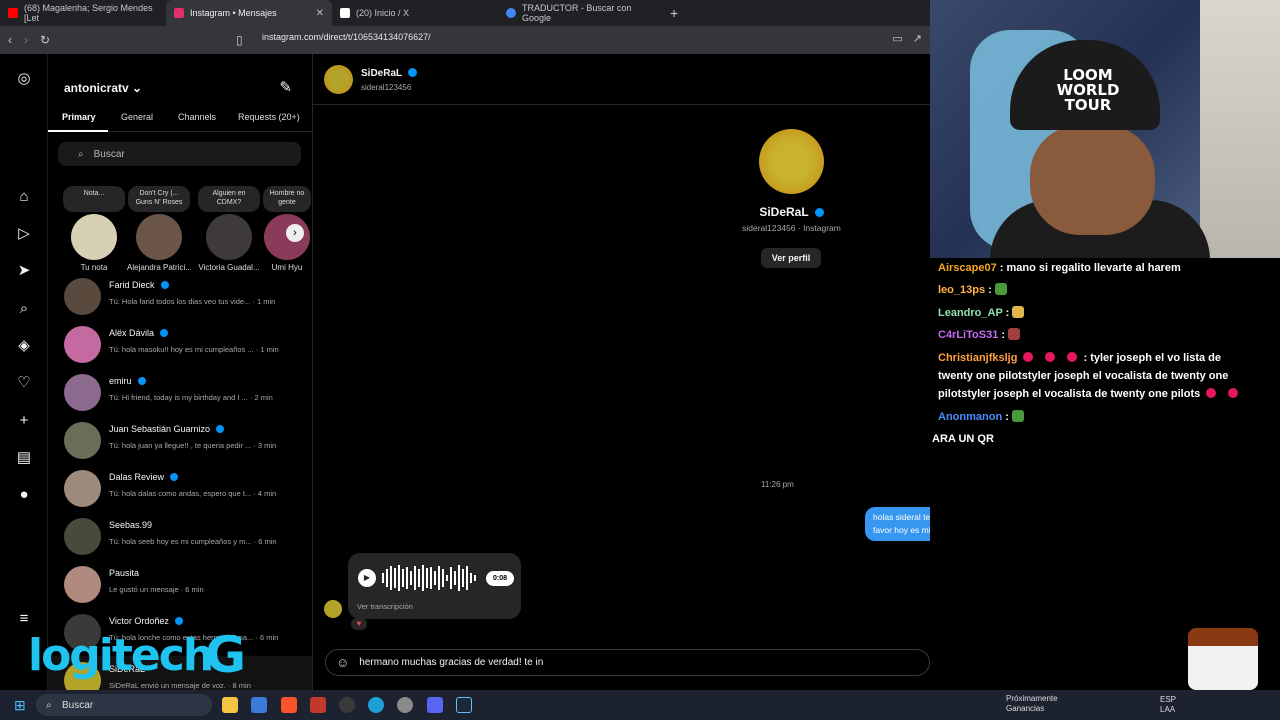 The image size is (1280, 720). I want to click on chat-text: :, so click(1007, 313).